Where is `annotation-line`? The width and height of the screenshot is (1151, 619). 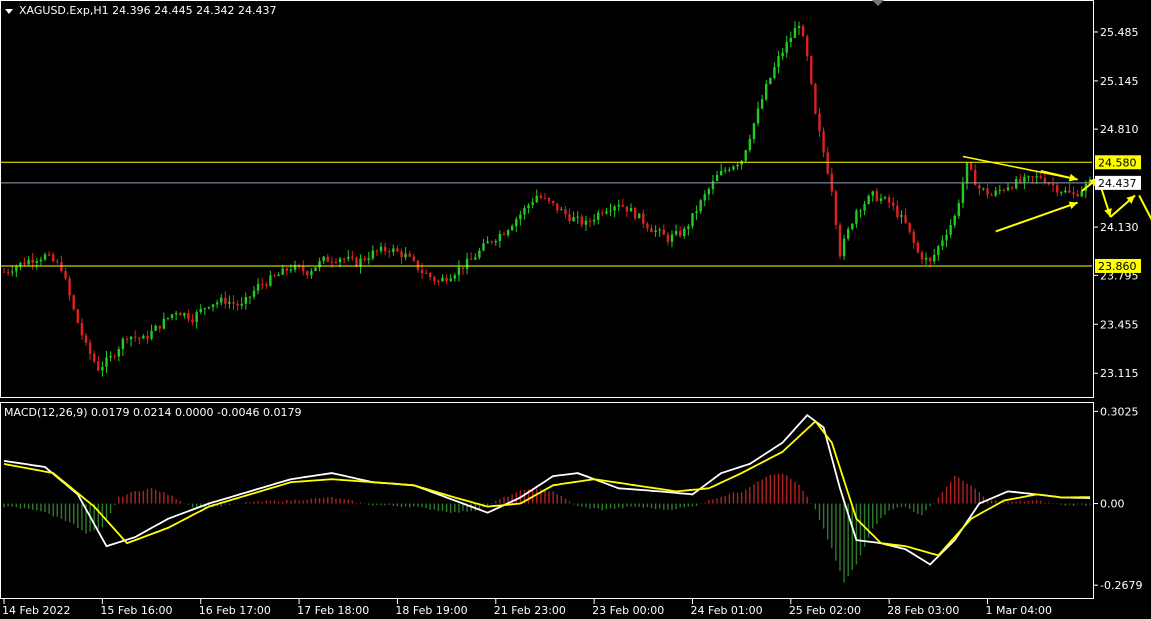 annotation-line is located at coordinates (1144, 207).